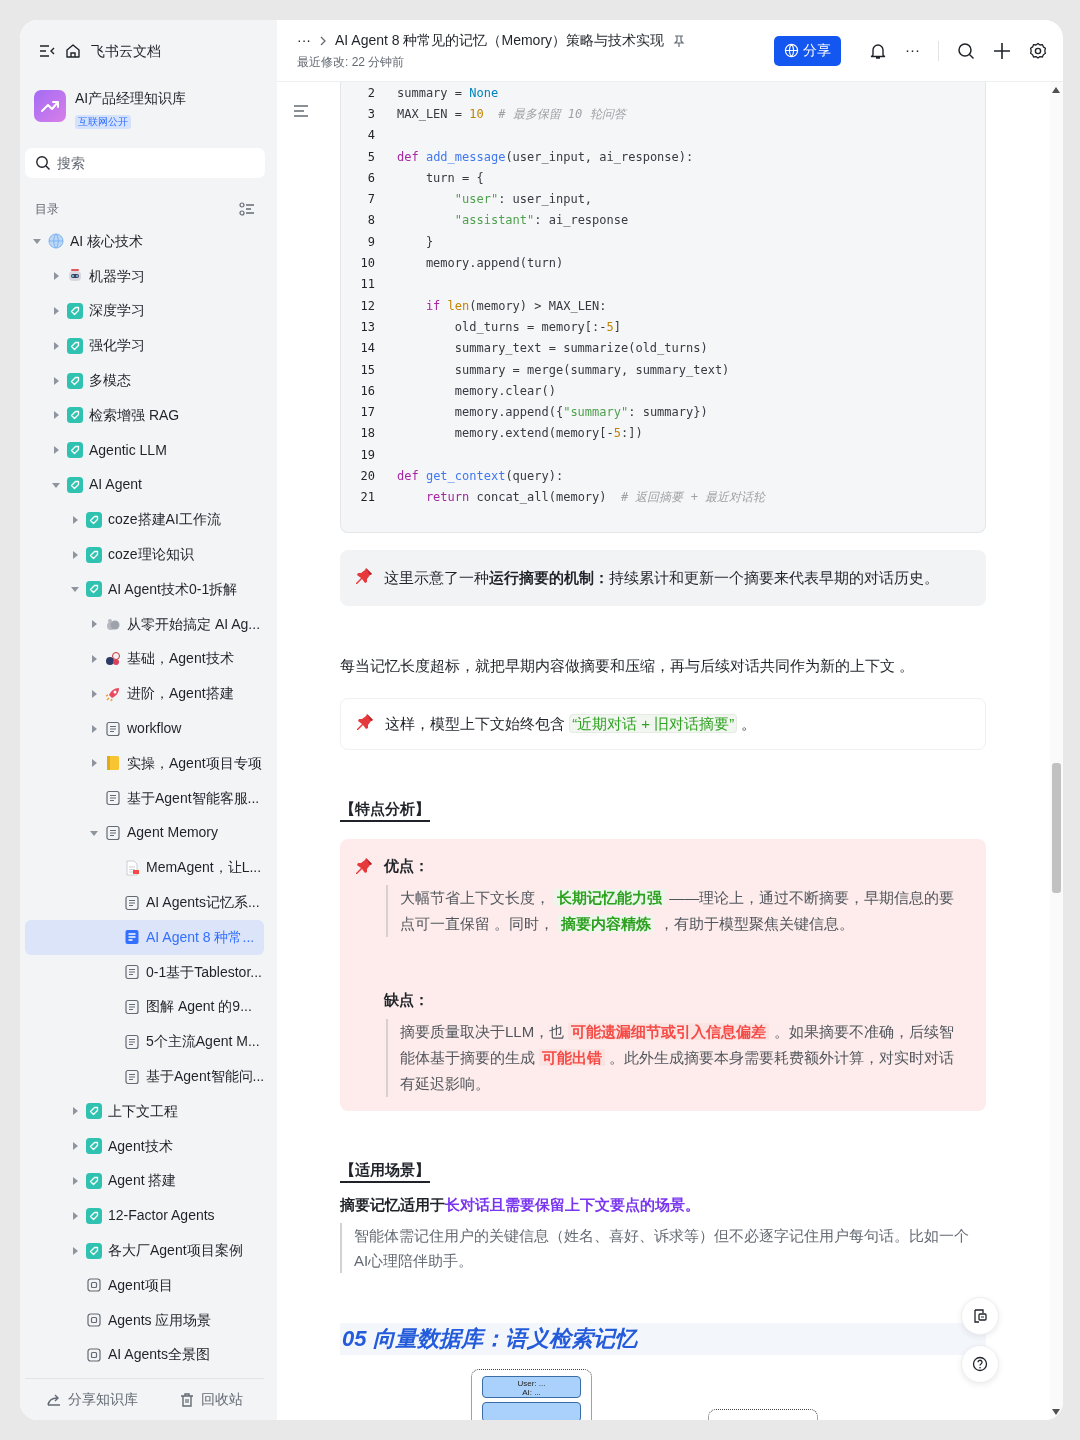  What do you see at coordinates (144, 1146) in the screenshot?
I see `tree-item: Agent技术` at bounding box center [144, 1146].